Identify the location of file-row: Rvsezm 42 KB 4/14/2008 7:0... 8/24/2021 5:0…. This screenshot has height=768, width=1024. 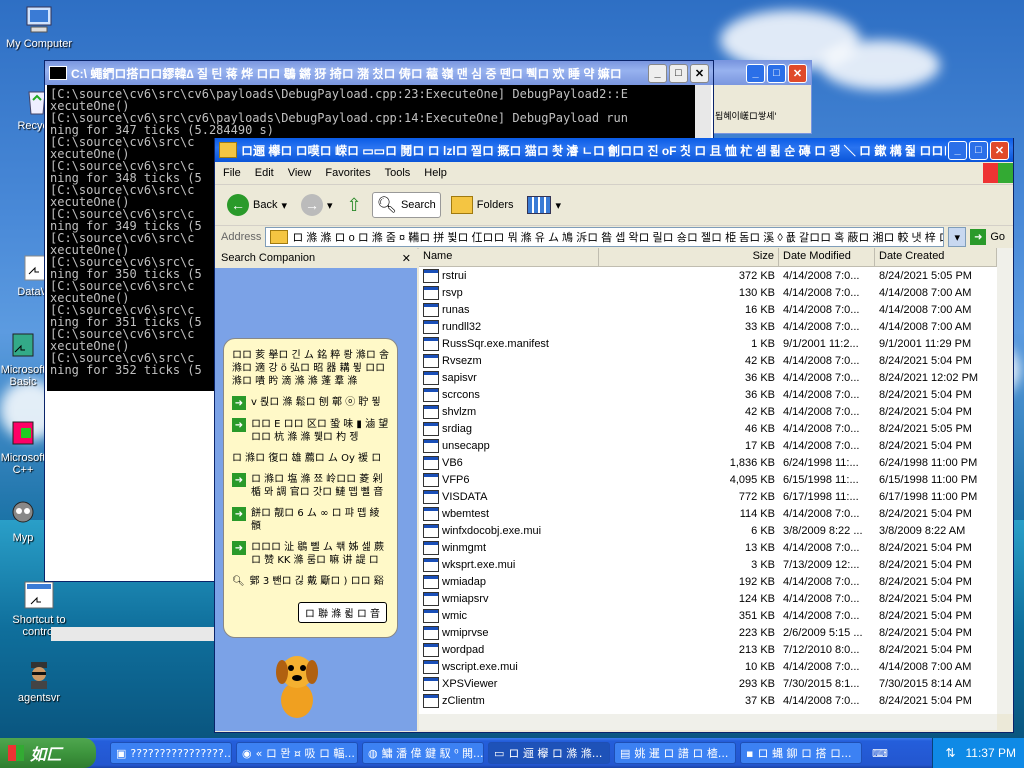
(708, 360).